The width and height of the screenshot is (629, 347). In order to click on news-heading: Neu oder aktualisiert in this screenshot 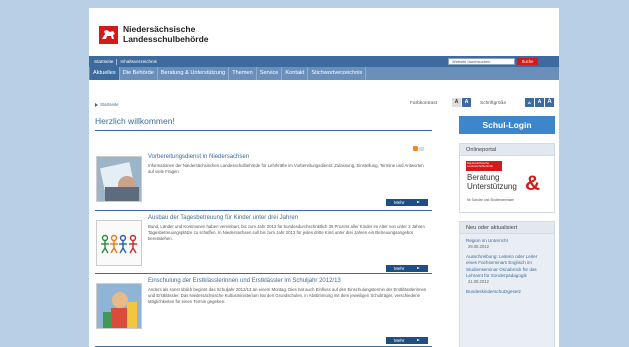, I will do `click(507, 227)`.